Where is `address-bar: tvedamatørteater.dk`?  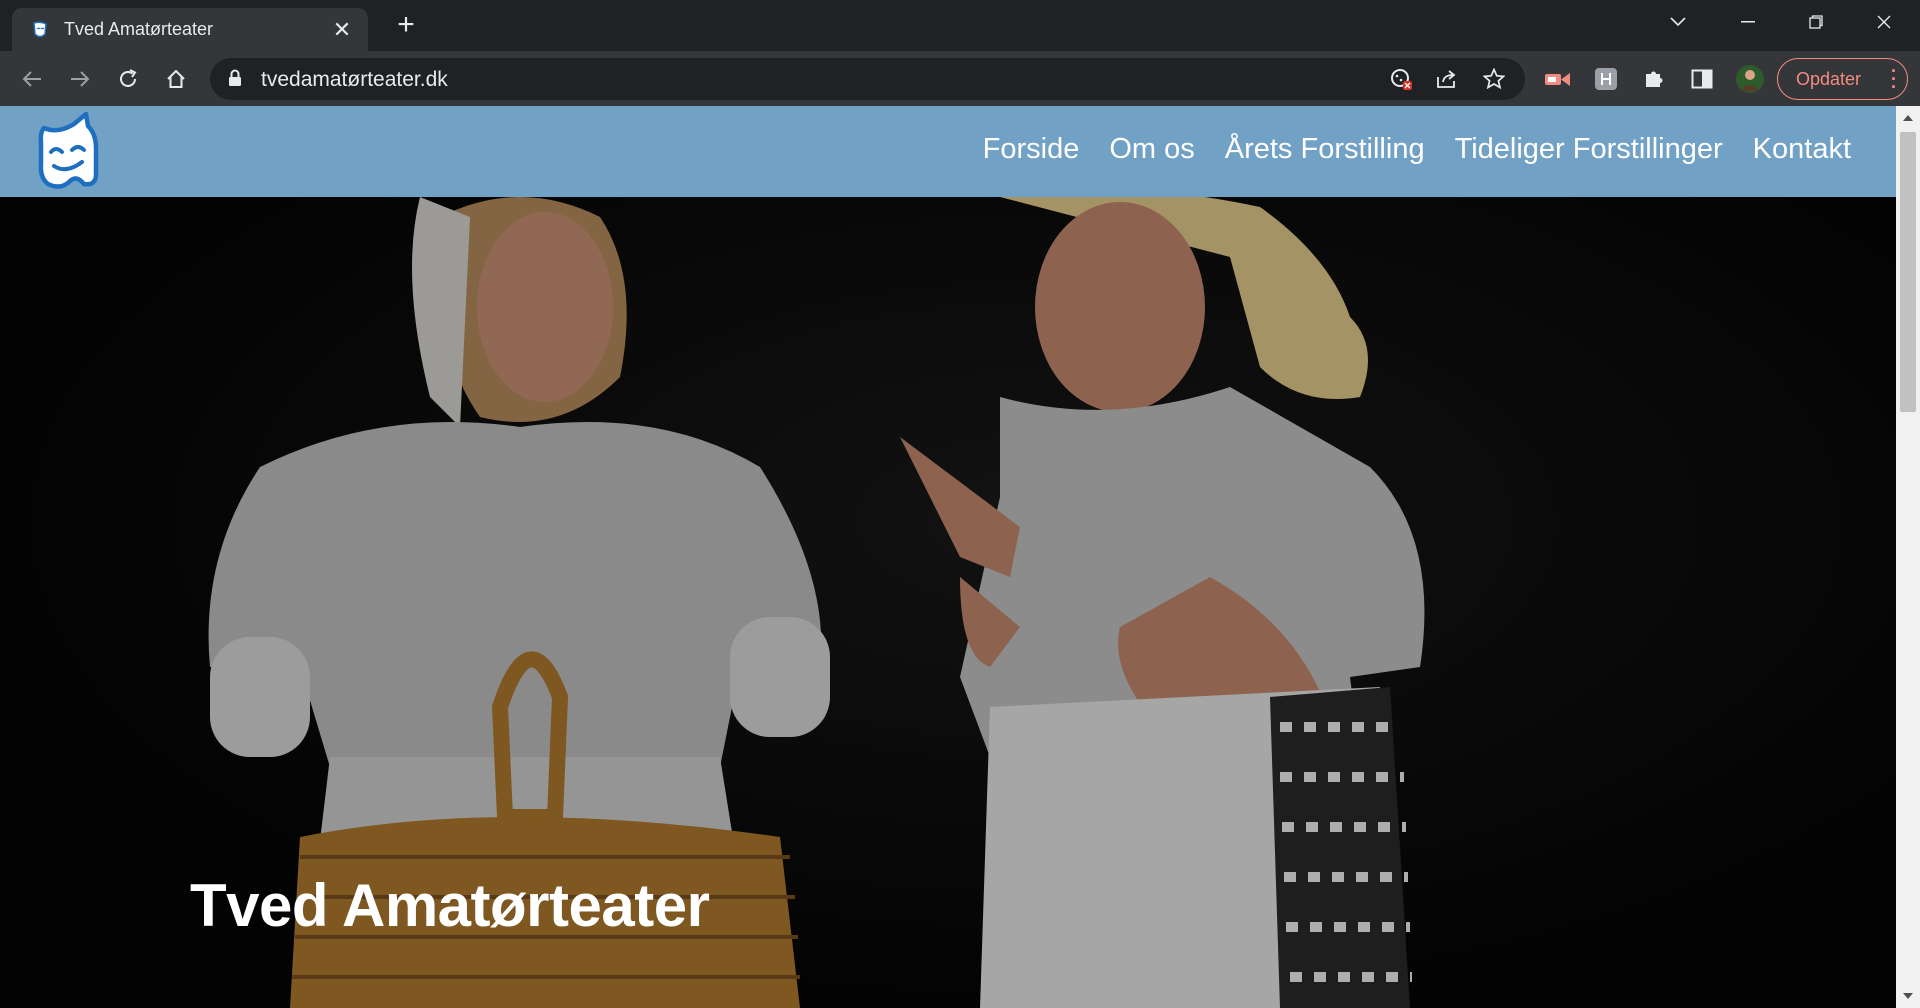 address-bar: tvedamatørteater.dk is located at coordinates (867, 79).